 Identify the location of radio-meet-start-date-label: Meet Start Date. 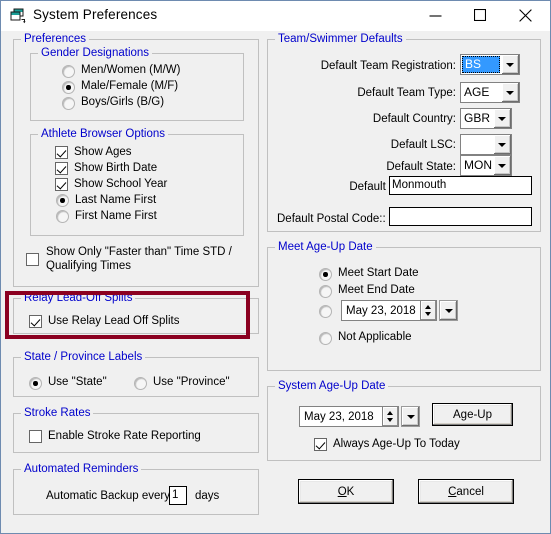
(378, 273).